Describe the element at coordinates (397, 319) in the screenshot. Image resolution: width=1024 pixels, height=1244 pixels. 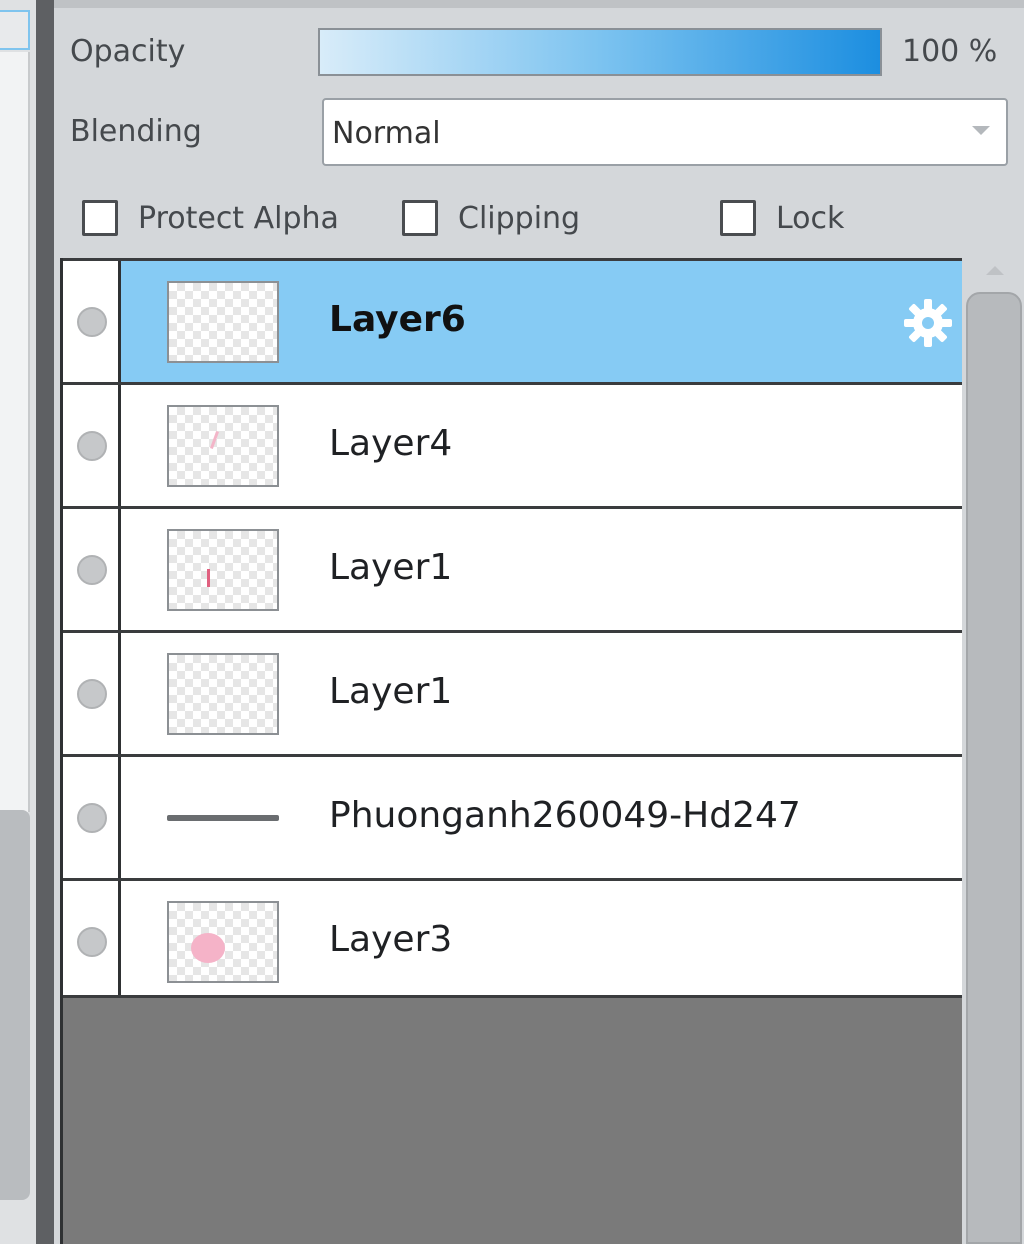
I see `layer-name: Layer6` at that location.